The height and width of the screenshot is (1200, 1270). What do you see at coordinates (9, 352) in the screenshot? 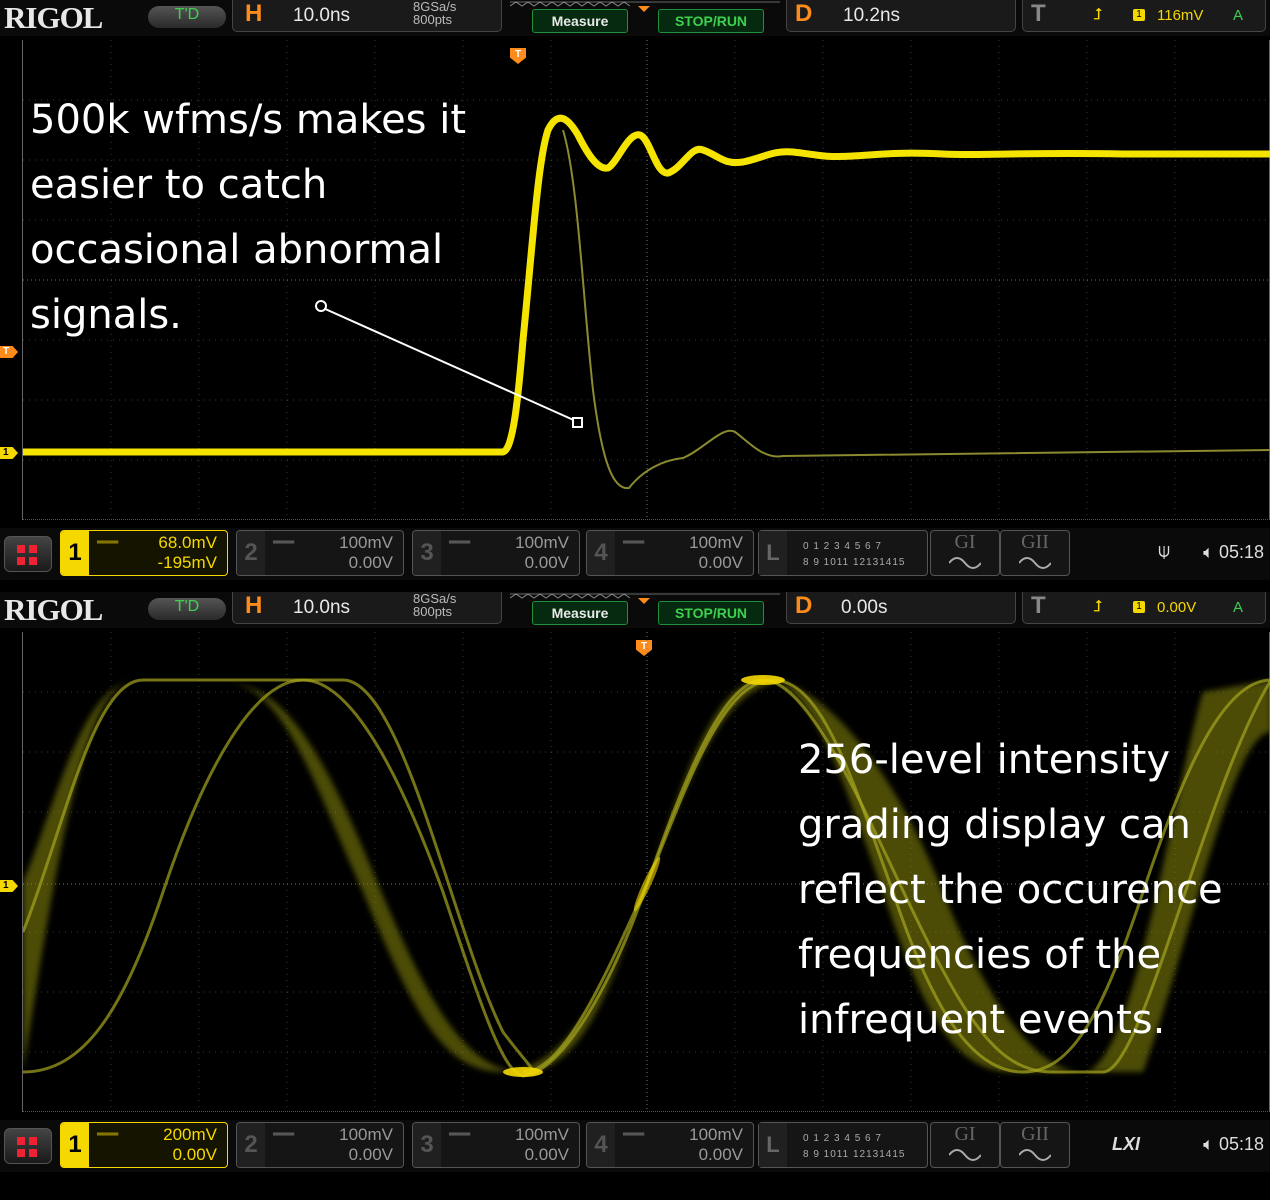
I see `trigger-level-marker: T` at bounding box center [9, 352].